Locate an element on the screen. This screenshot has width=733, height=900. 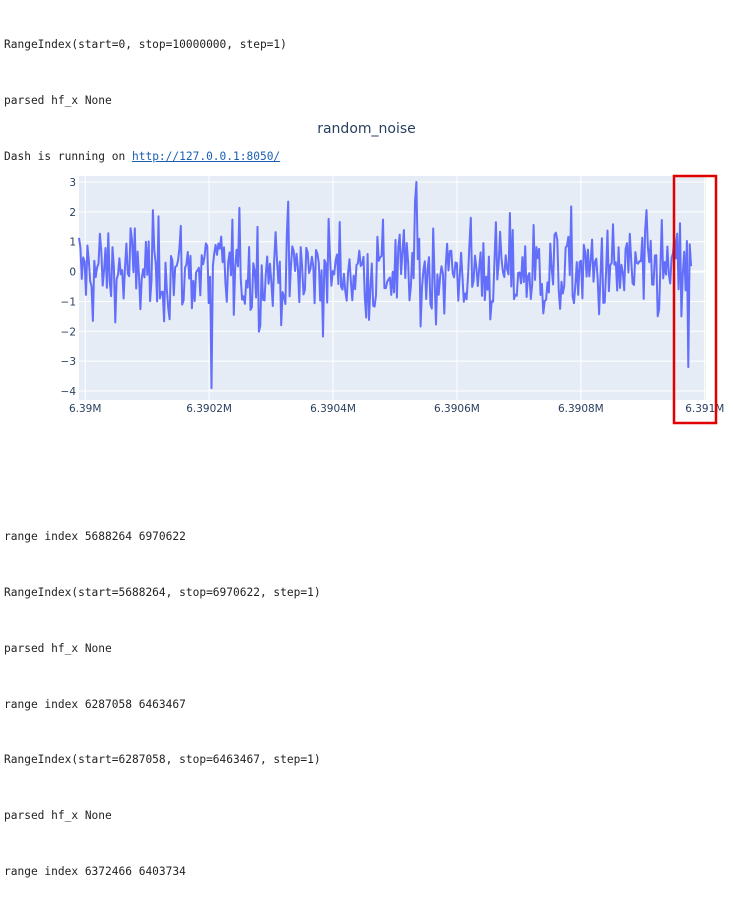
x-tick-label: 6.39M is located at coordinates (85, 409).